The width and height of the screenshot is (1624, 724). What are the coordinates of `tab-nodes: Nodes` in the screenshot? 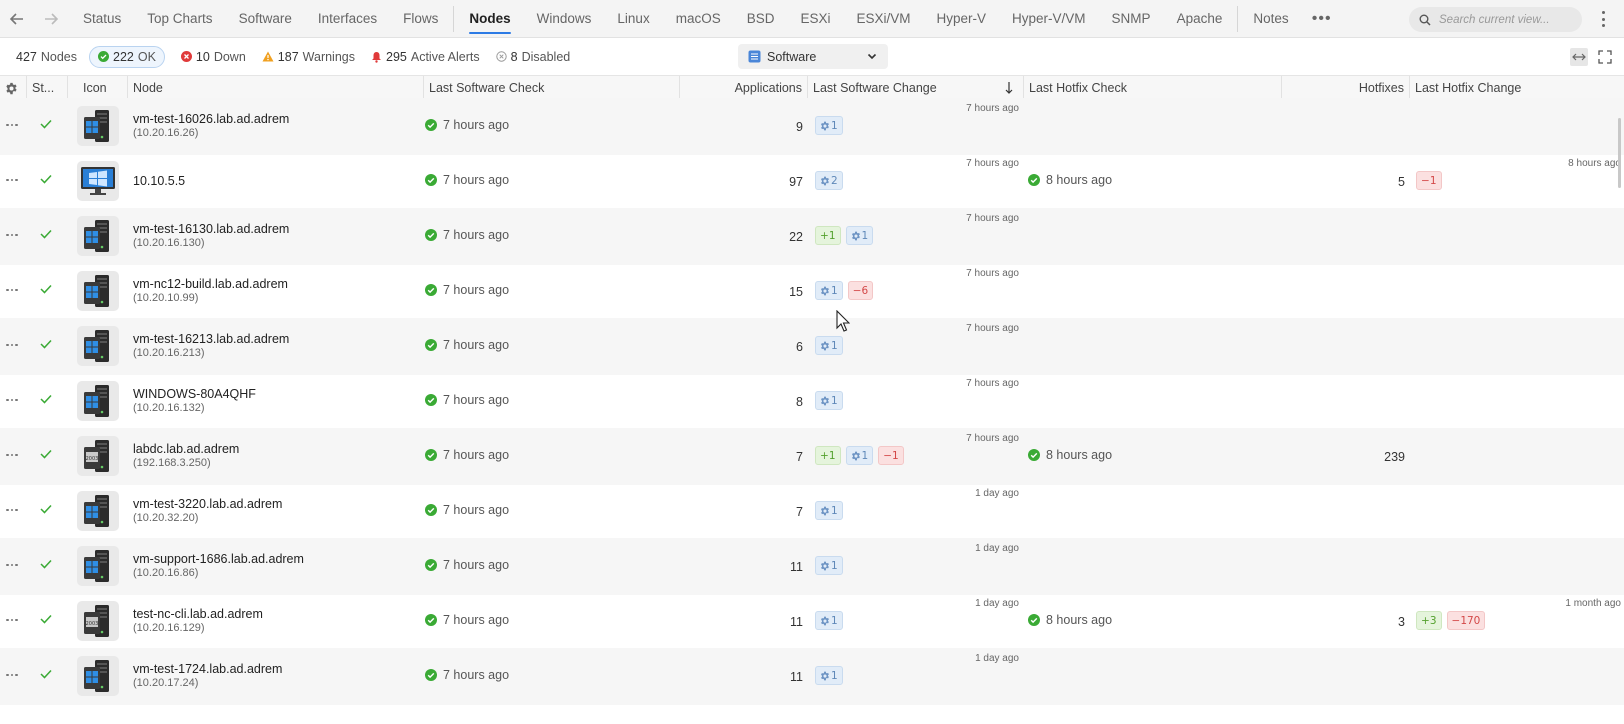 It's located at (489, 19).